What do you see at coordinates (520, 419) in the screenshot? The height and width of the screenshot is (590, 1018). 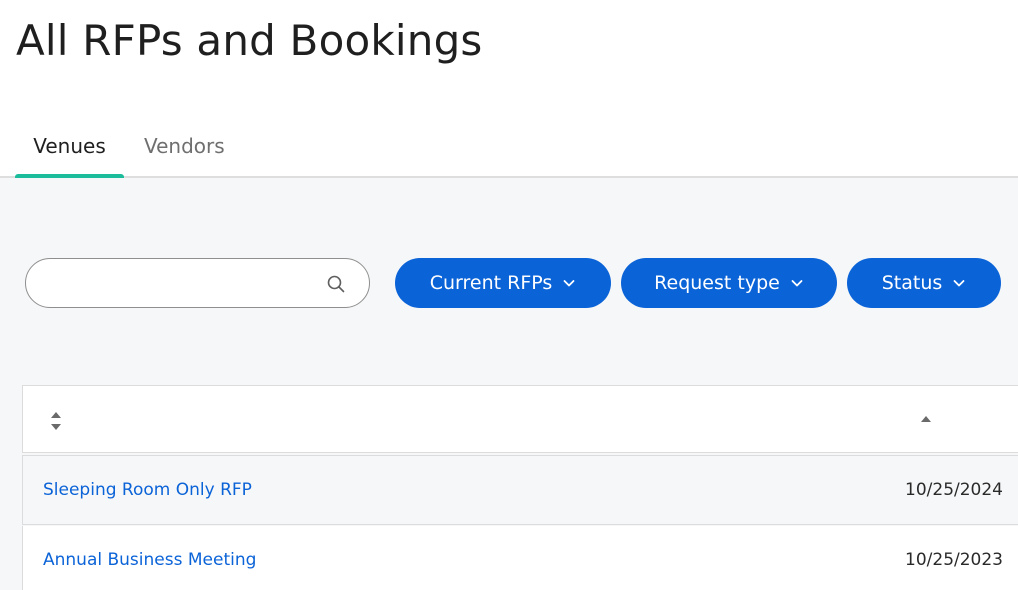 I see `table-header` at bounding box center [520, 419].